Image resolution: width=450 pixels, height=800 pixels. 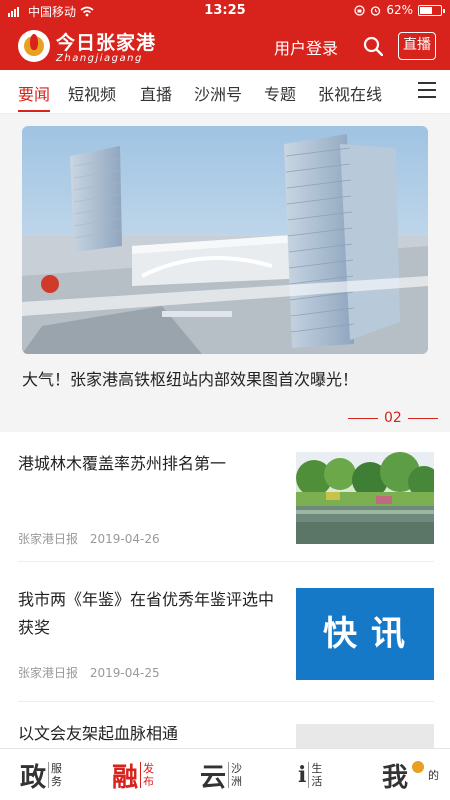 What do you see at coordinates (156, 93) in the screenshot?
I see `tab-live: 直播` at bounding box center [156, 93].